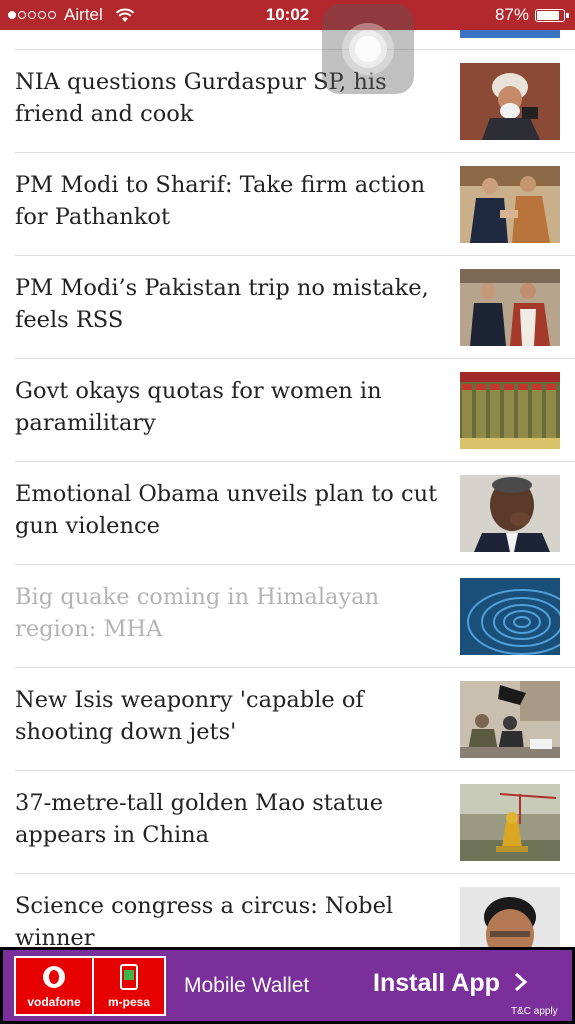 This screenshot has width=575, height=1024. What do you see at coordinates (227, 922) in the screenshot?
I see `news-title: Science congress a circus: Nobel winner` at bounding box center [227, 922].